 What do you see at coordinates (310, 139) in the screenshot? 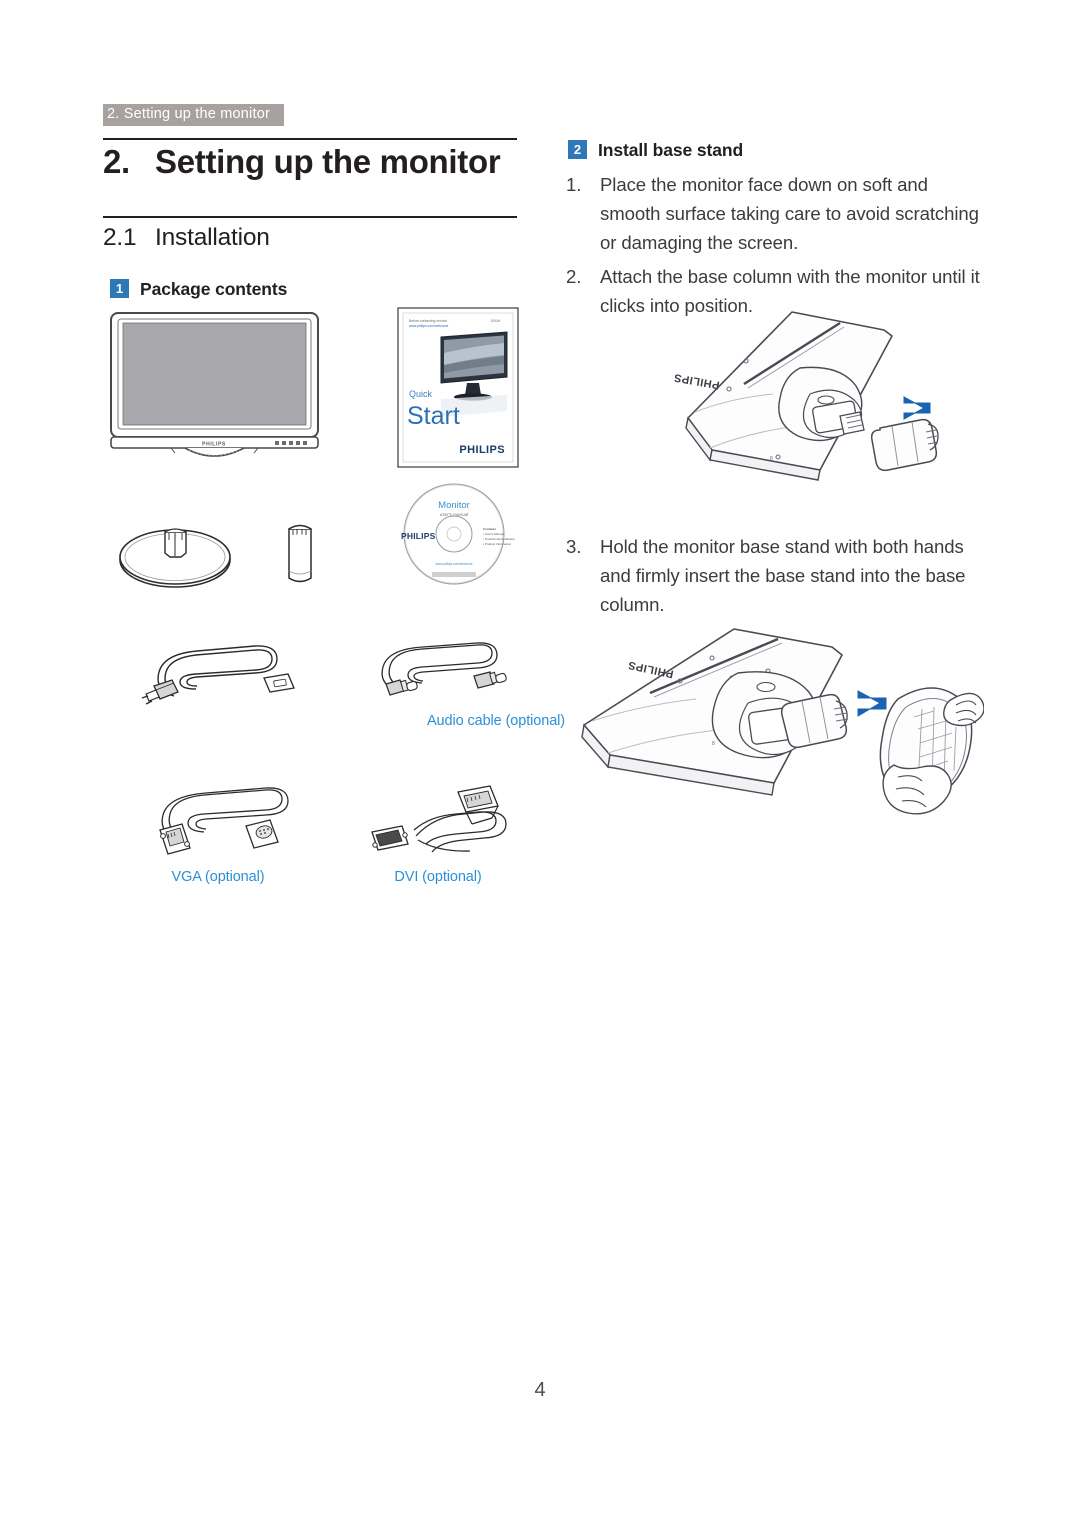
I see `header-divider-rule` at bounding box center [310, 139].